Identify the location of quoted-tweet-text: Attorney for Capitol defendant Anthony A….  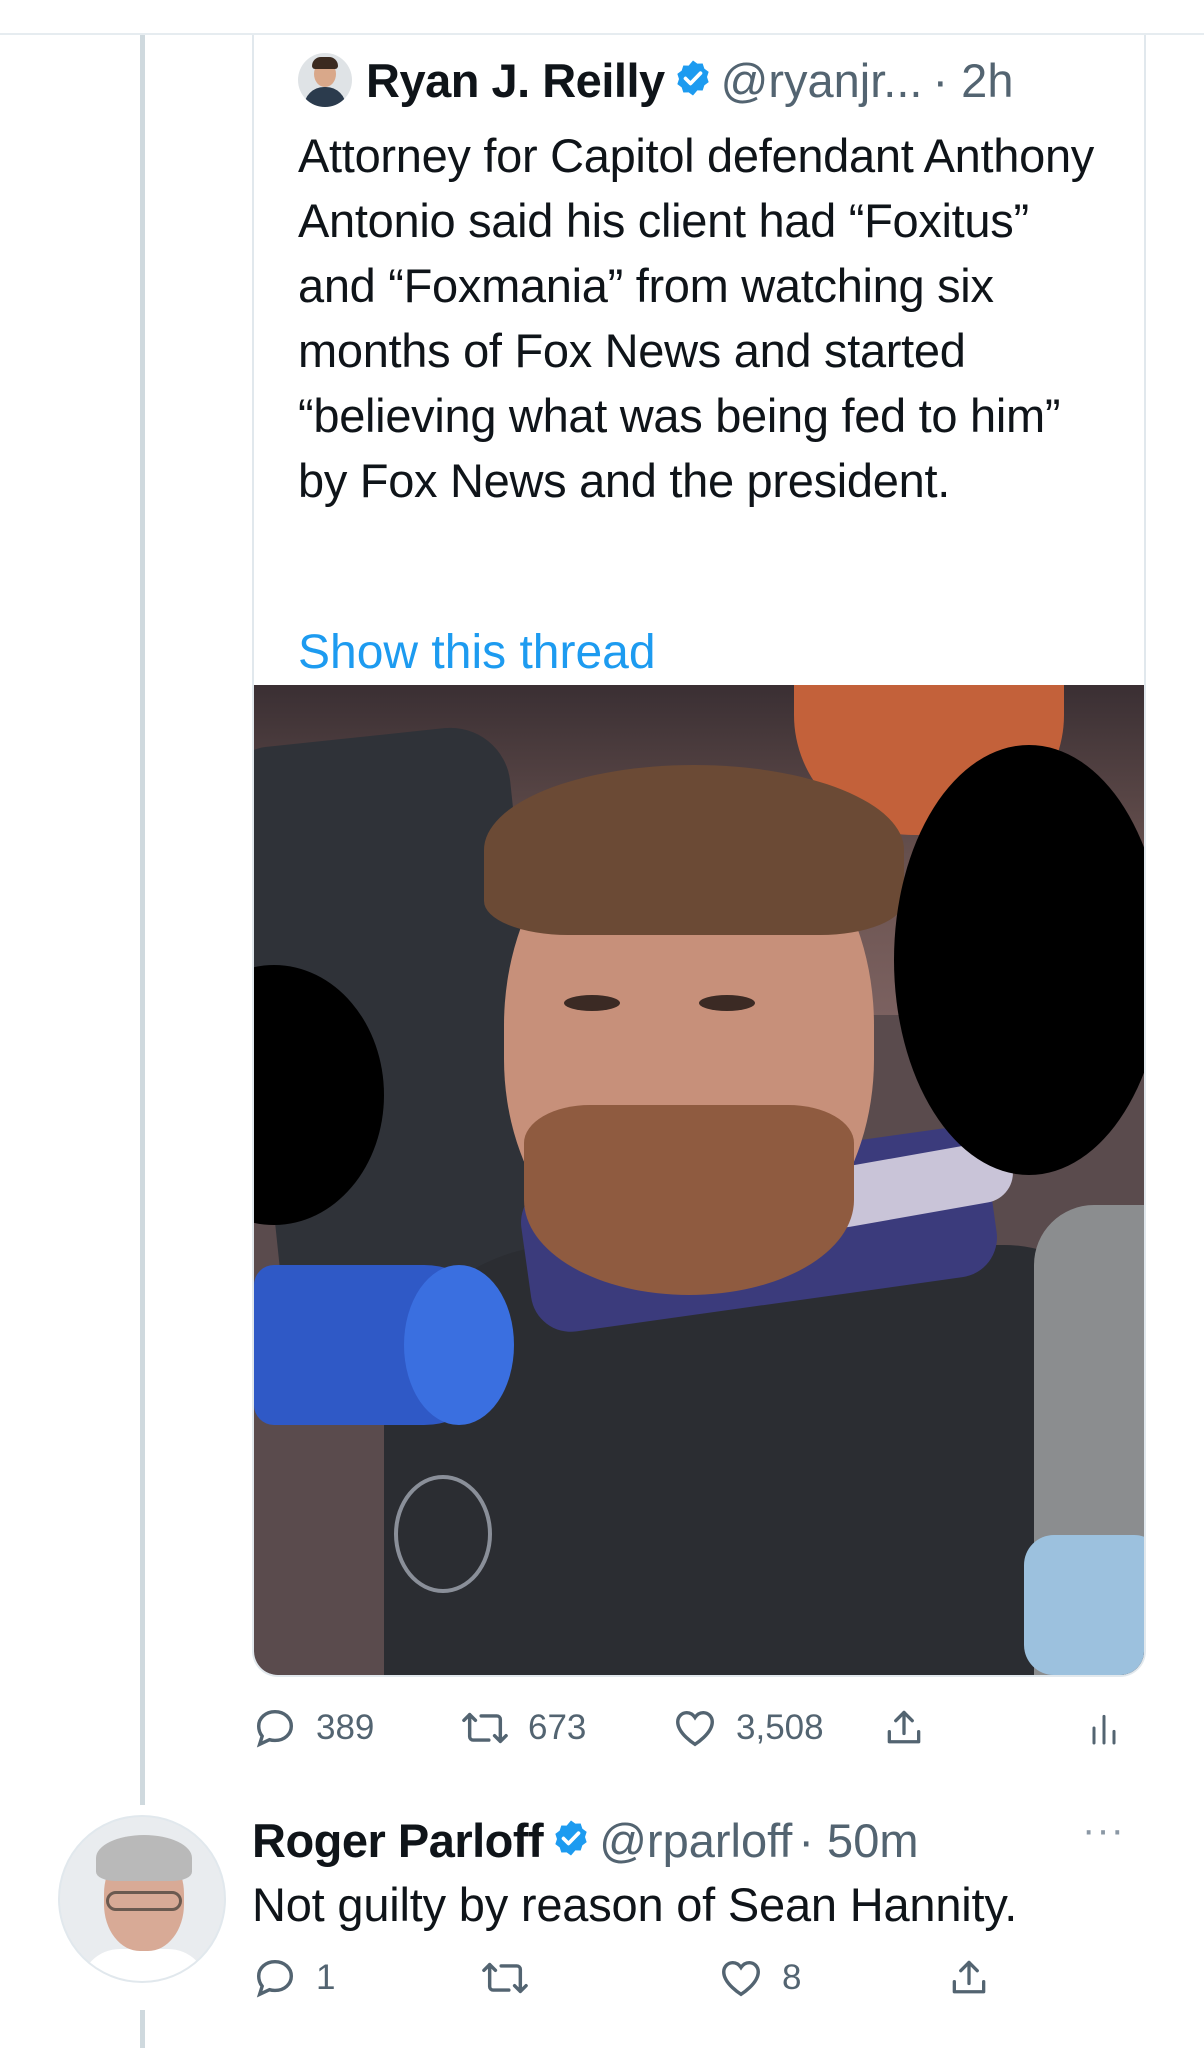
(696, 318).